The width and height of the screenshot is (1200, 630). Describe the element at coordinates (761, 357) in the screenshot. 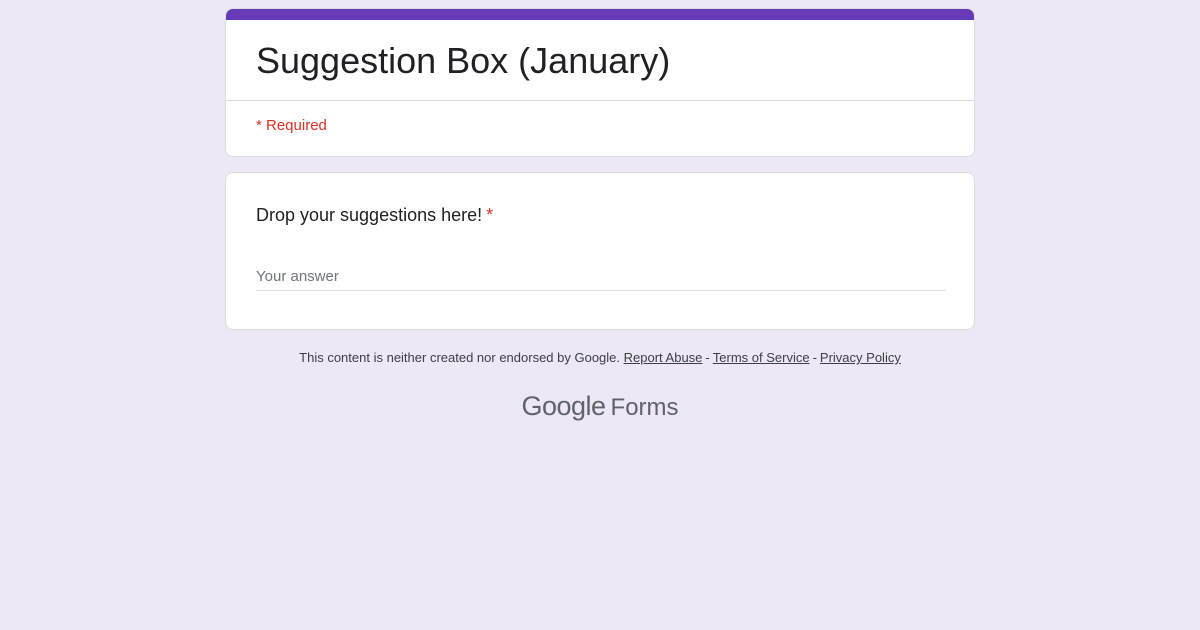

I see `terms-of-service-link: Terms of Service` at that location.